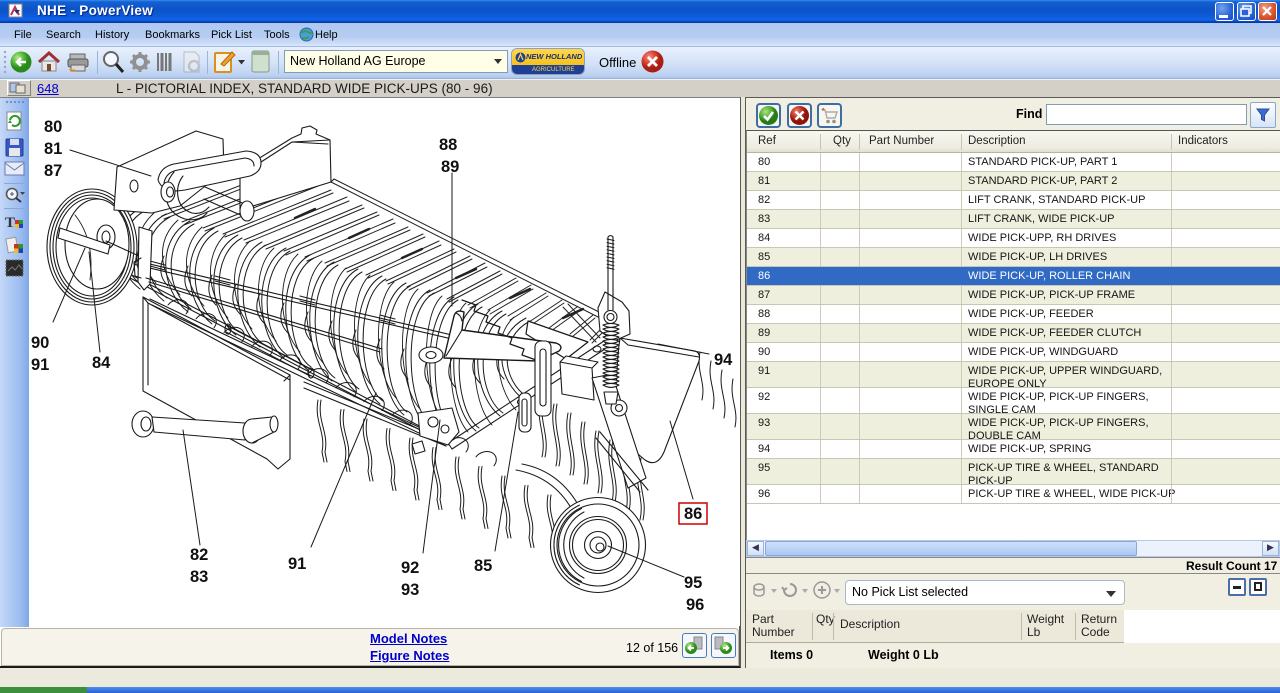 Image resolution: width=1280 pixels, height=693 pixels. I want to click on svg-text: 95, so click(693, 583).